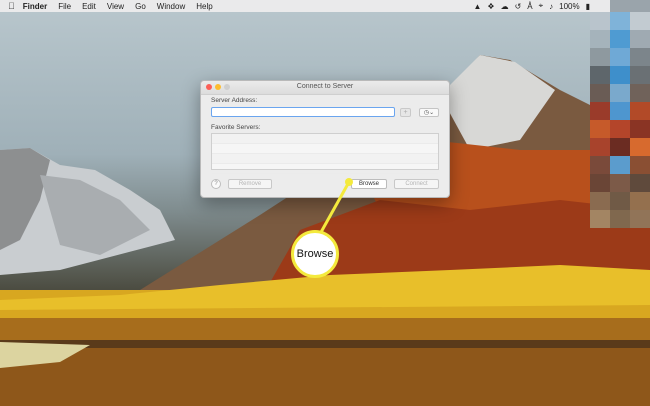 This screenshot has width=650, height=406. I want to click on callout-dot, so click(349, 182).